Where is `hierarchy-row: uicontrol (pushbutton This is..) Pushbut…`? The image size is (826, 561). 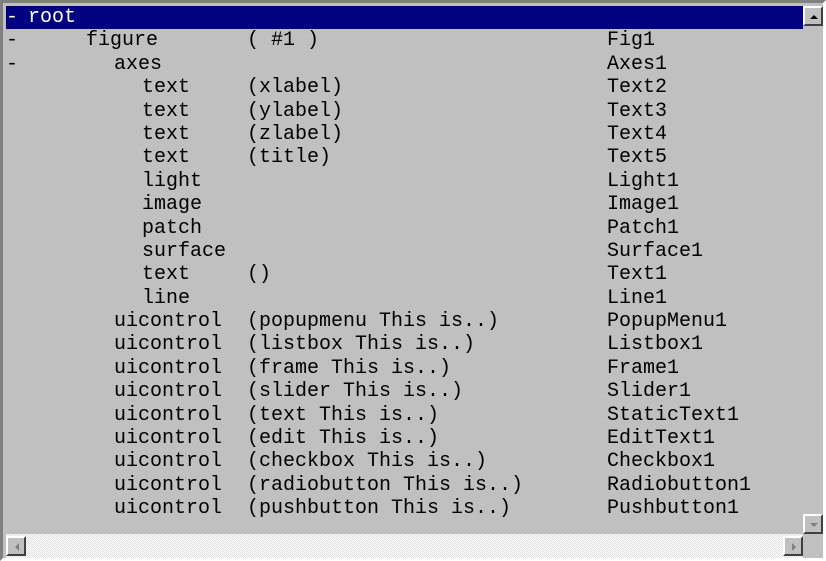 hierarchy-row: uicontrol (pushbutton This is..) Pushbut… is located at coordinates (404, 508).